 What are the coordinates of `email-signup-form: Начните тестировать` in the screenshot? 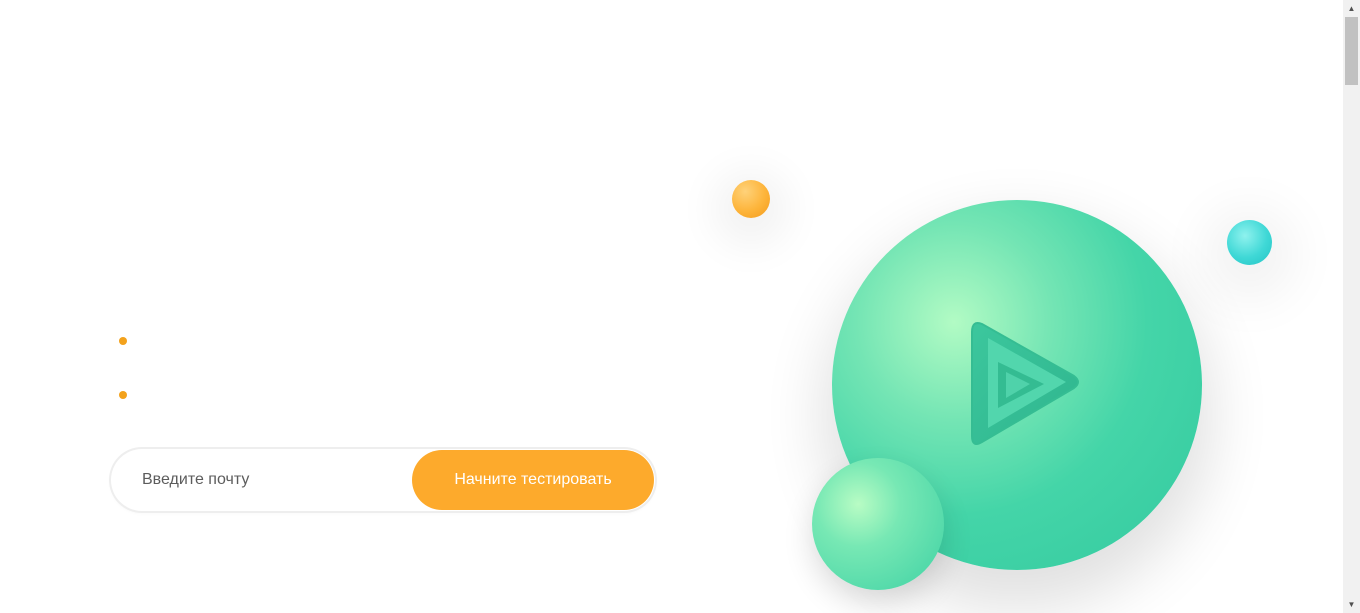 It's located at (383, 480).